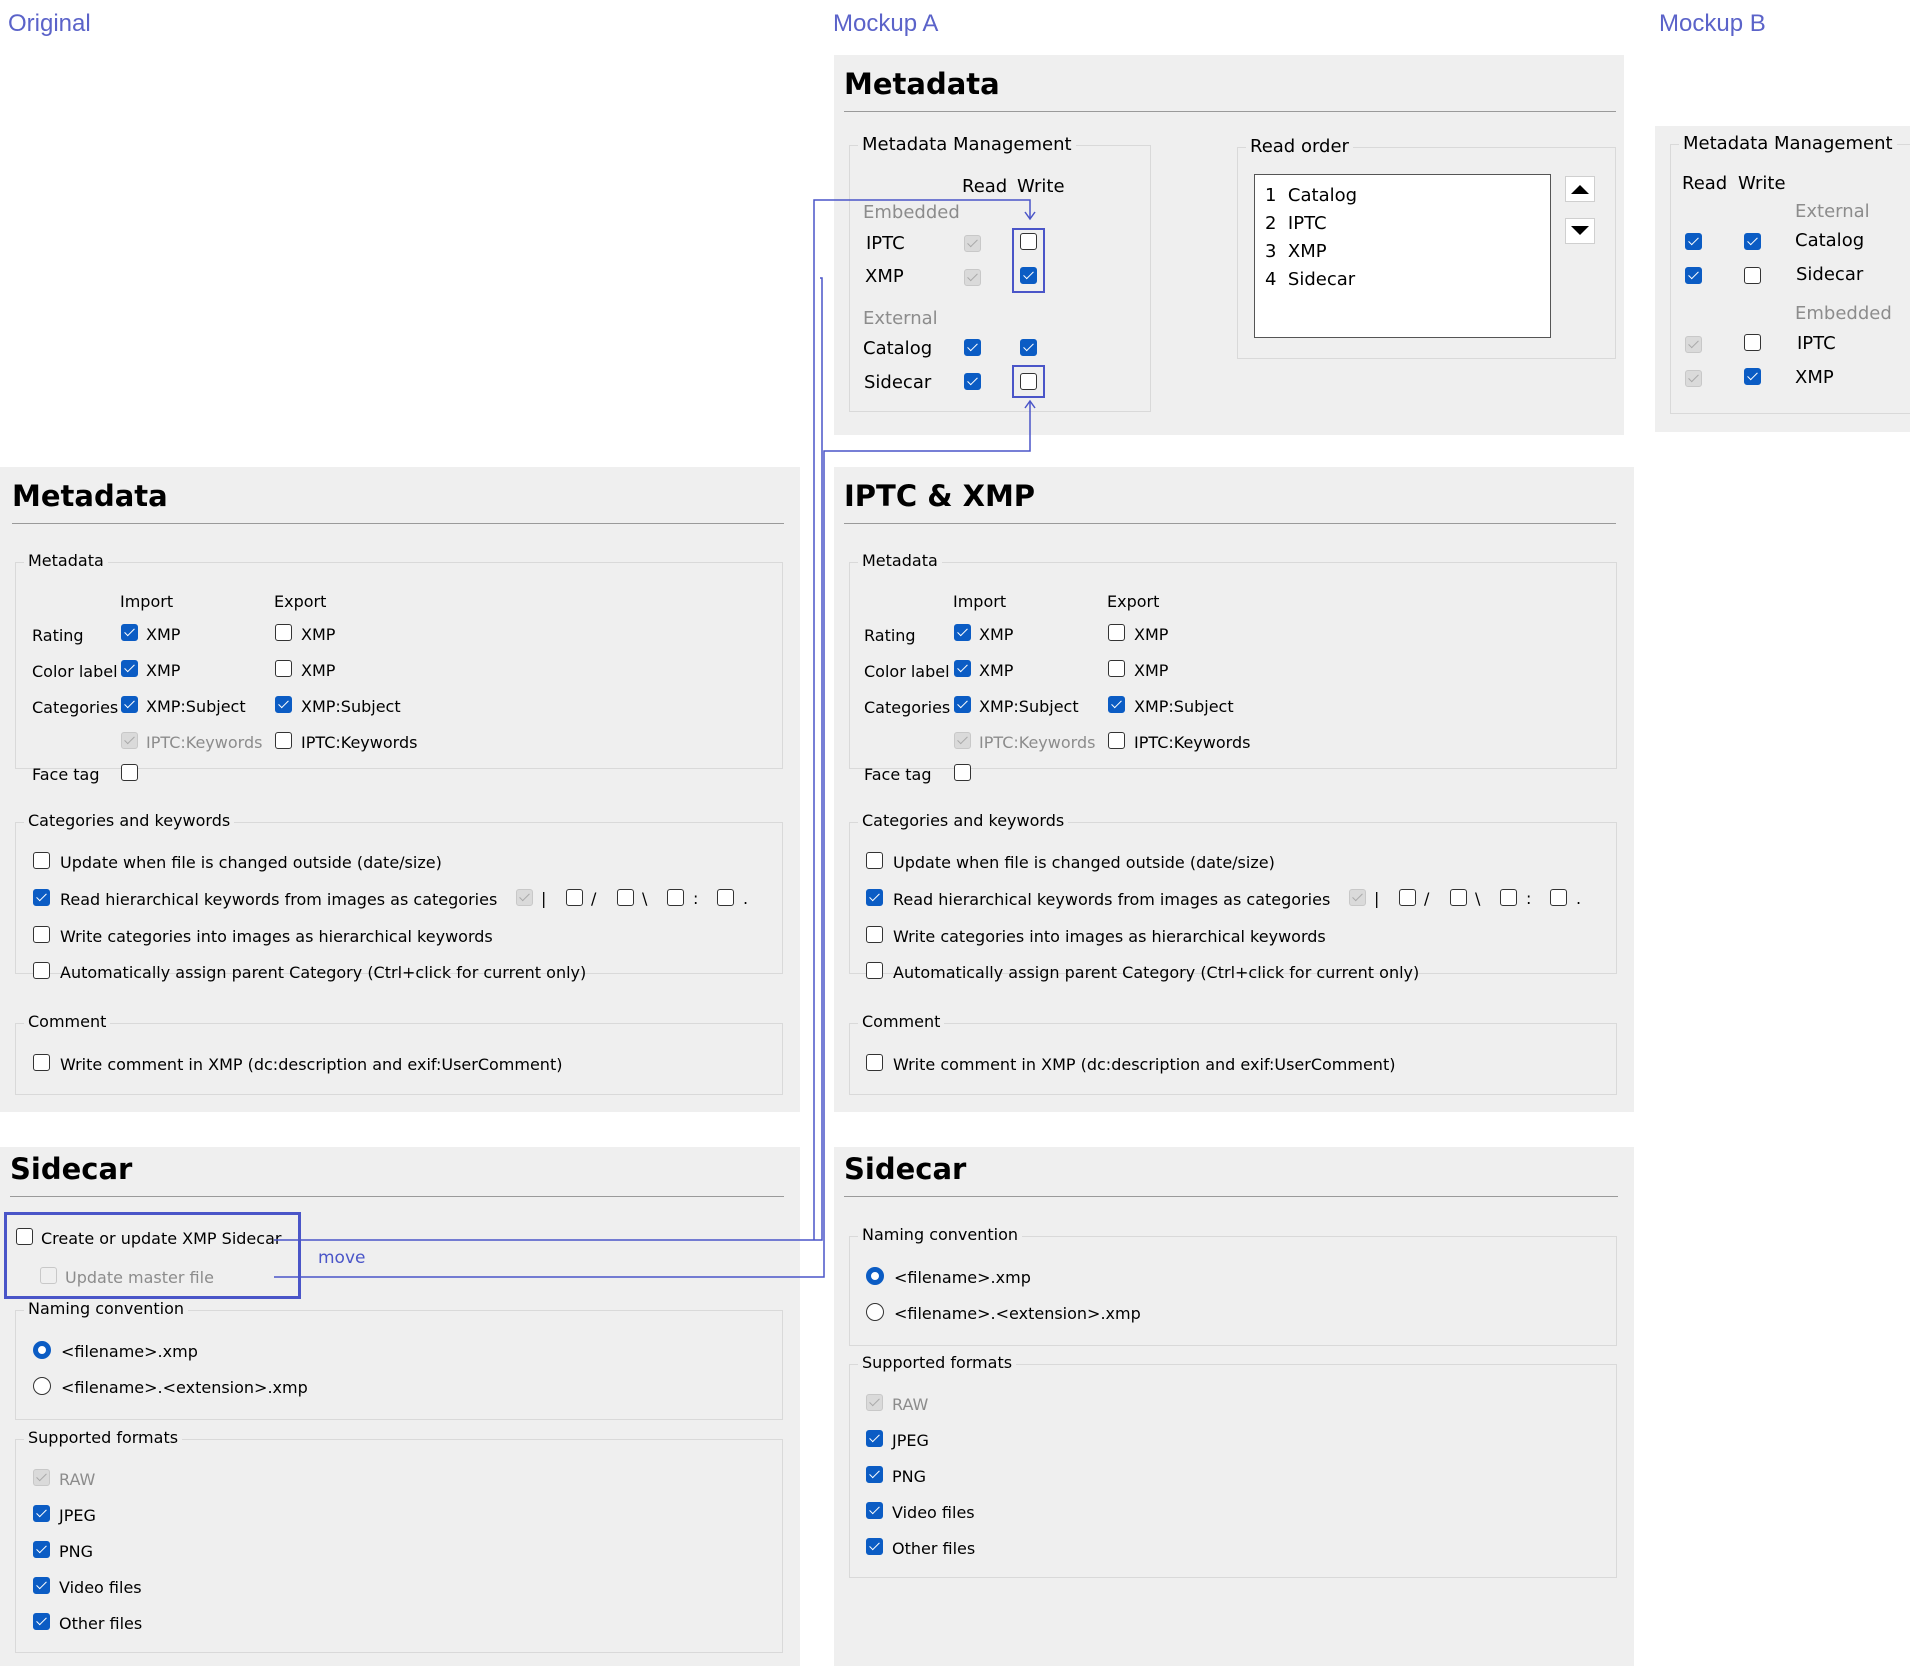  I want to click on triangle-up-icon, so click(1580, 189).